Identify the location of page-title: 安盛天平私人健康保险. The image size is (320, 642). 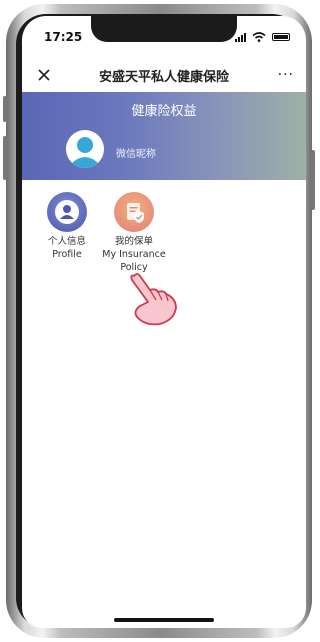
(163, 77).